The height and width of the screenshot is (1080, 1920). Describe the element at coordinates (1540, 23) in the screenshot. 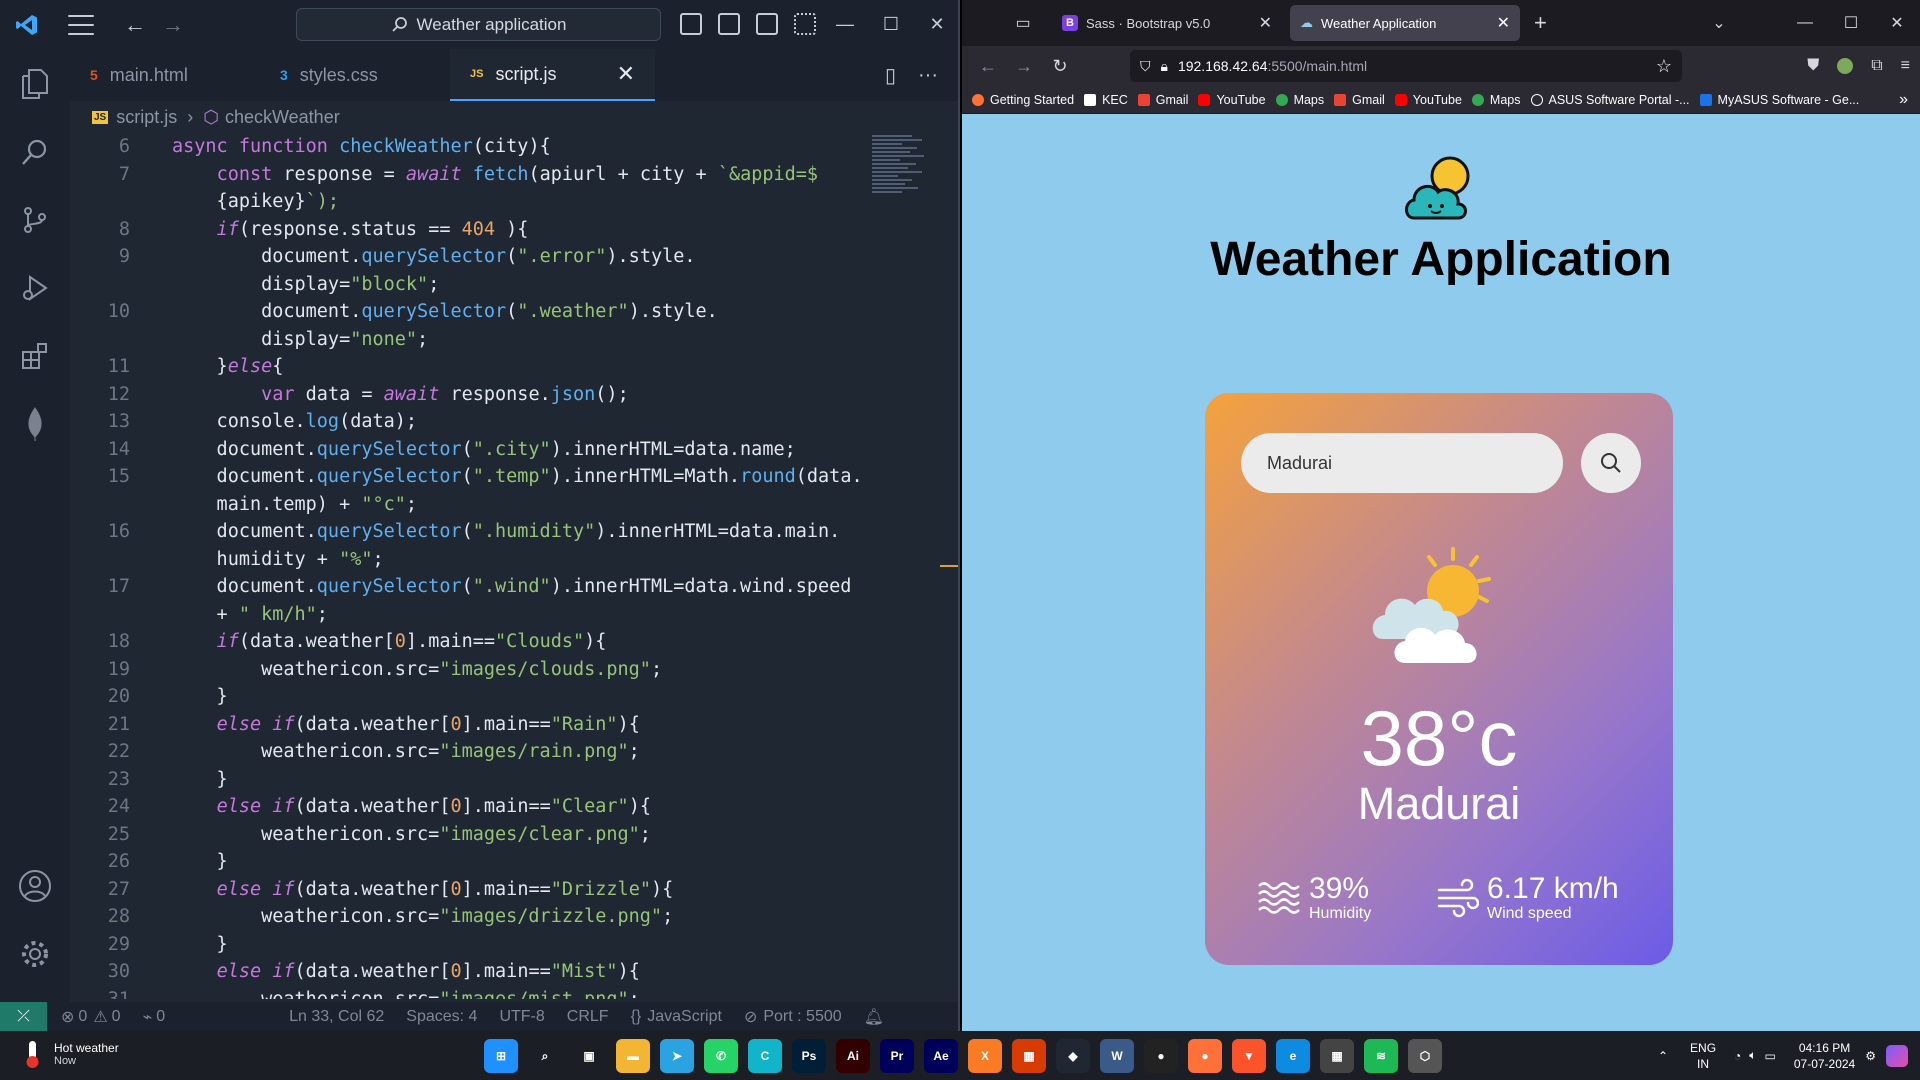

I see `new-tab-icon: +` at that location.